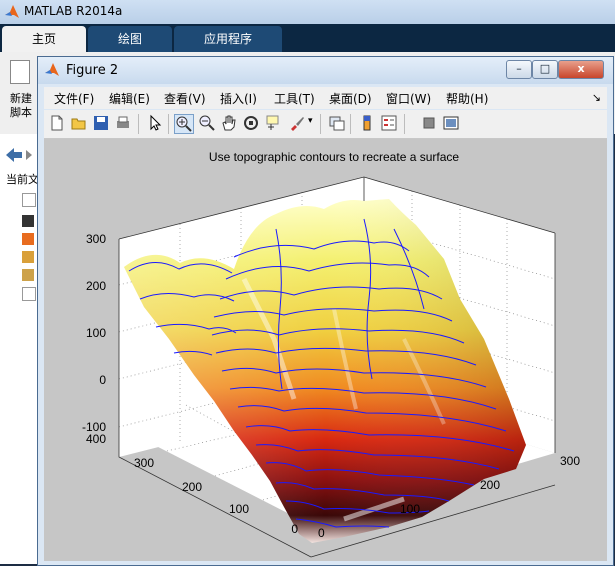 Image resolution: width=615 pixels, height=566 pixels. Describe the element at coordinates (229, 123) in the screenshot. I see `pan-icon` at that location.